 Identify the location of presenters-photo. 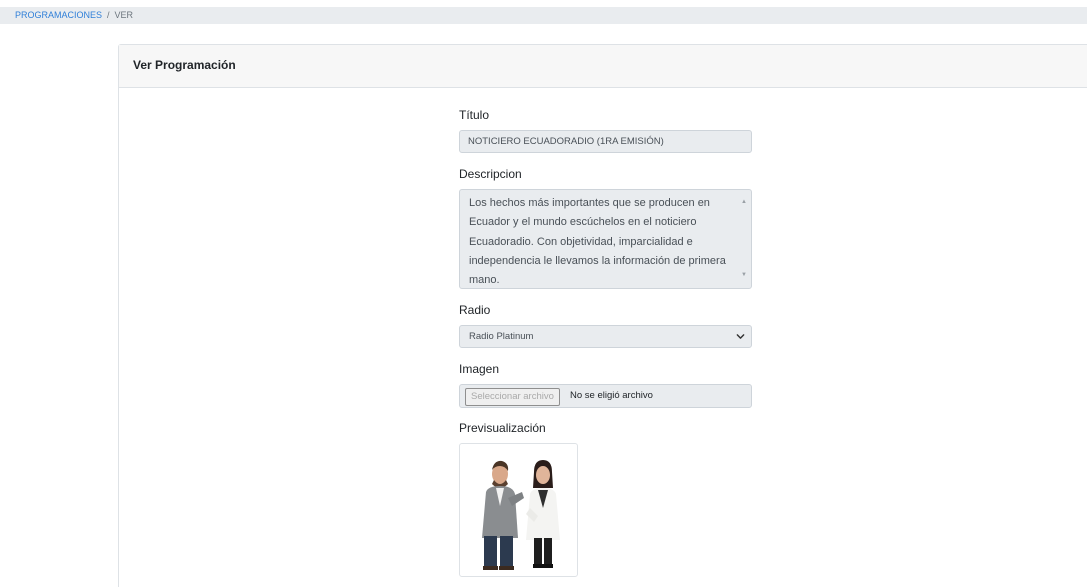
(518, 510).